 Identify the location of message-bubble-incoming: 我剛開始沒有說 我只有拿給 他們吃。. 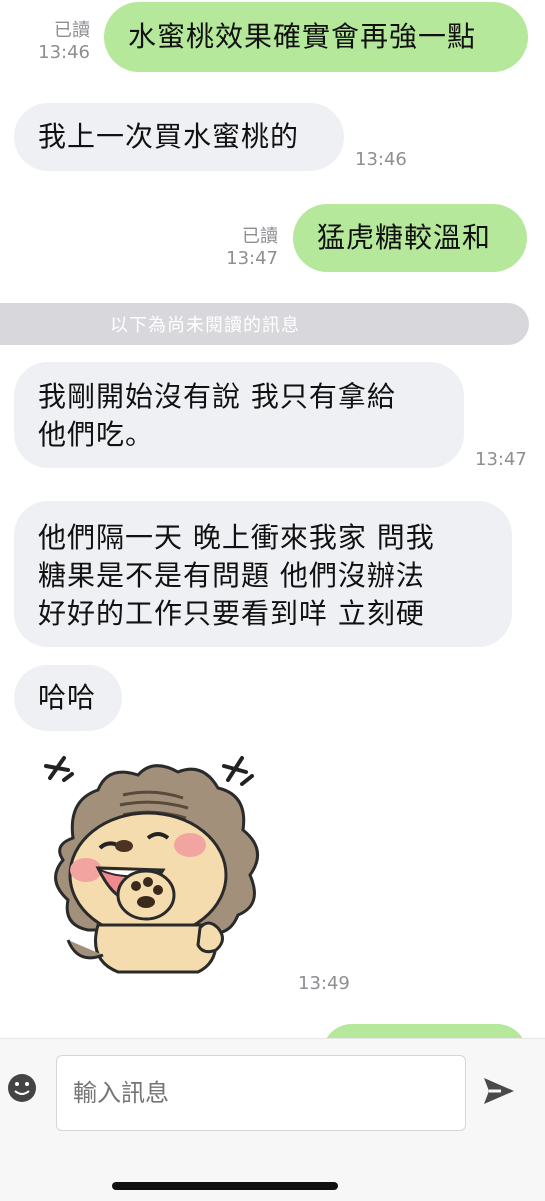
(239, 415).